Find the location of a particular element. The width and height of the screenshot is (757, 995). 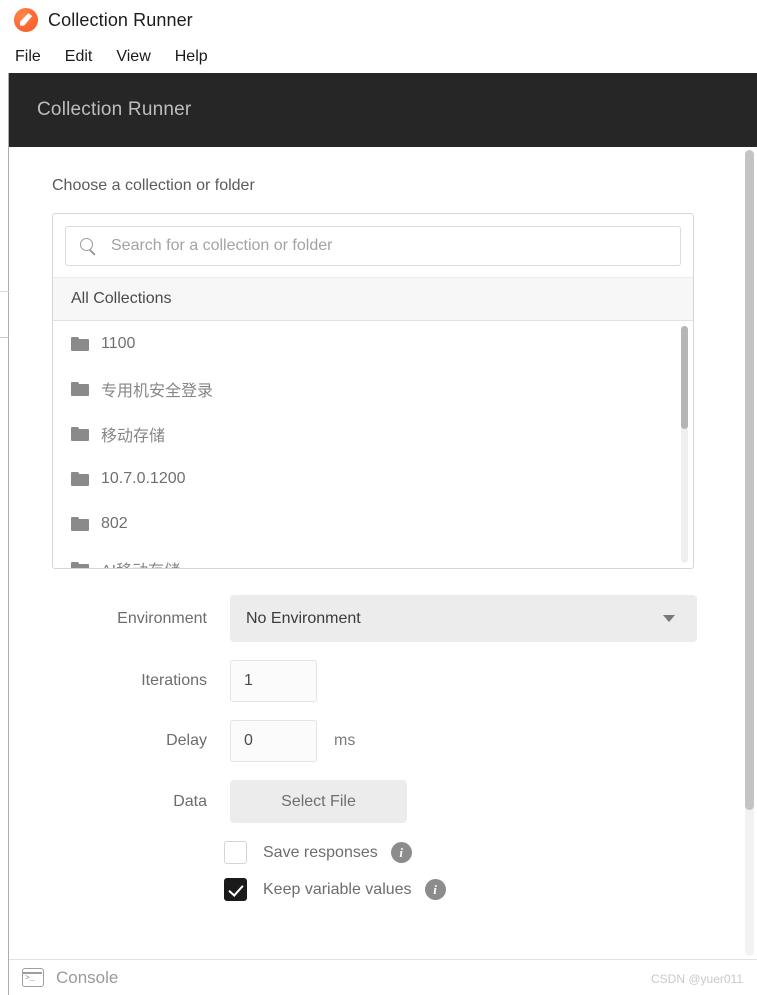

search-wrapper is located at coordinates (373, 245).